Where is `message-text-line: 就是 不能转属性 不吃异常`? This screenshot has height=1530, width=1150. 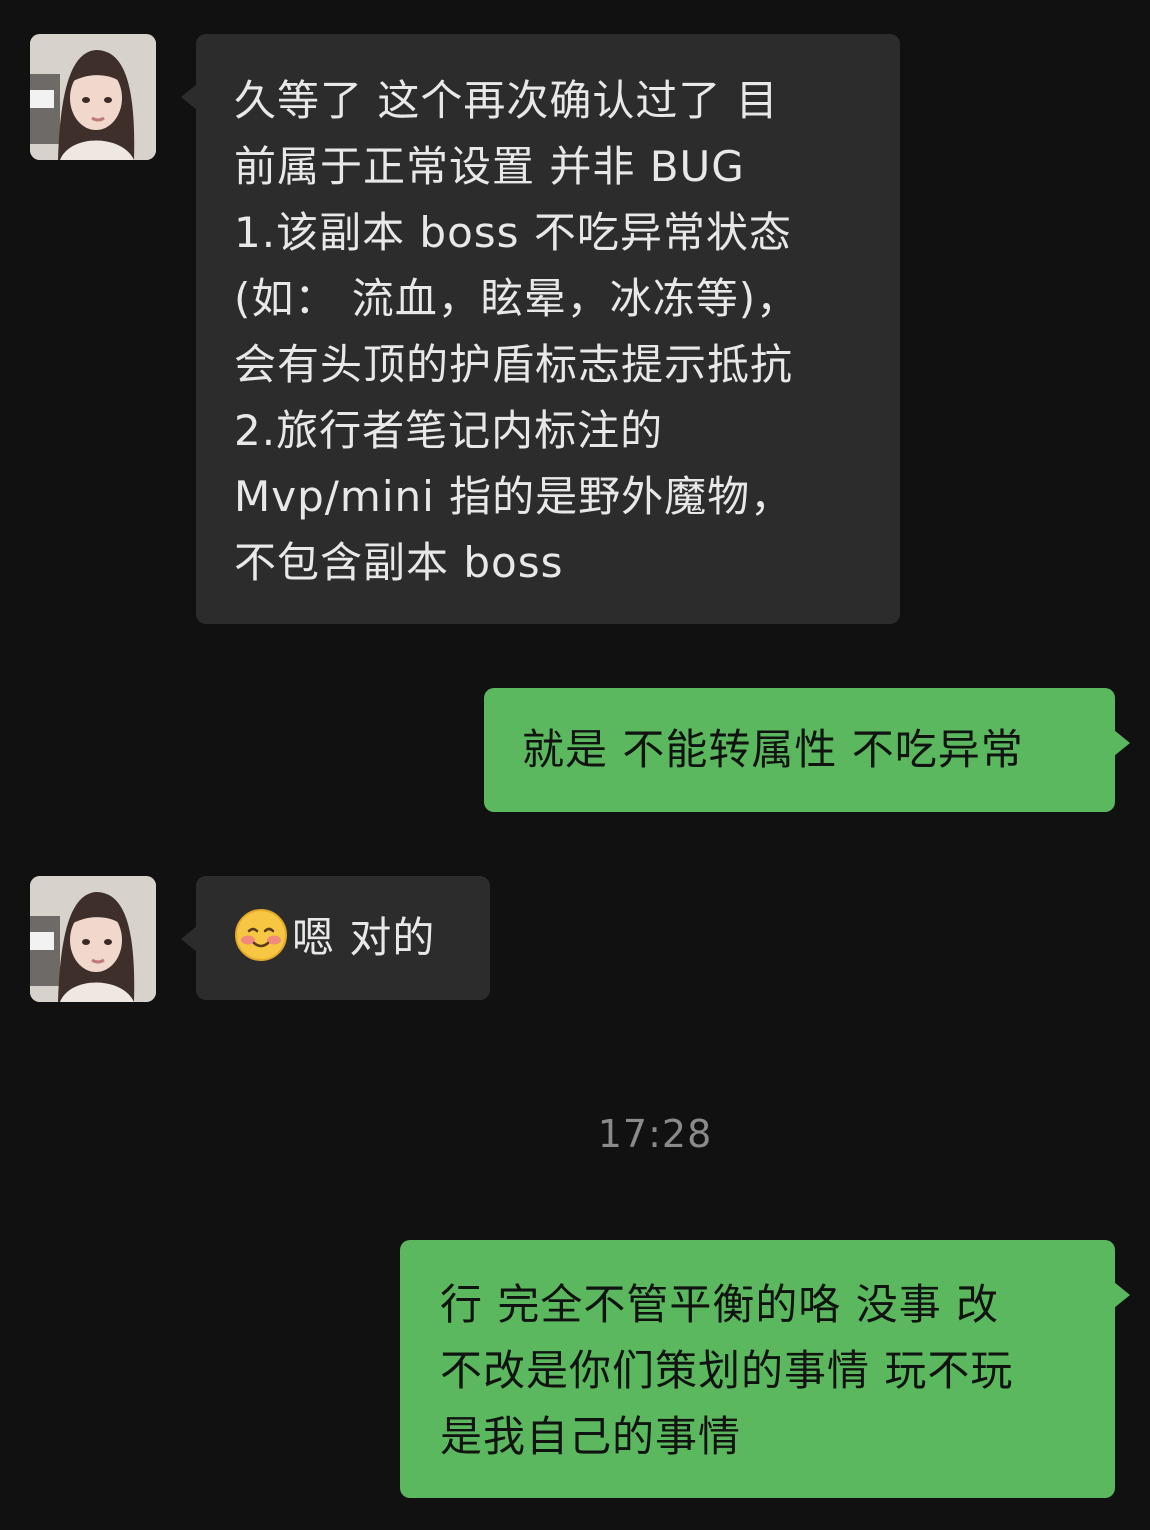 message-text-line: 就是 不能转属性 不吃异常 is located at coordinates (773, 749).